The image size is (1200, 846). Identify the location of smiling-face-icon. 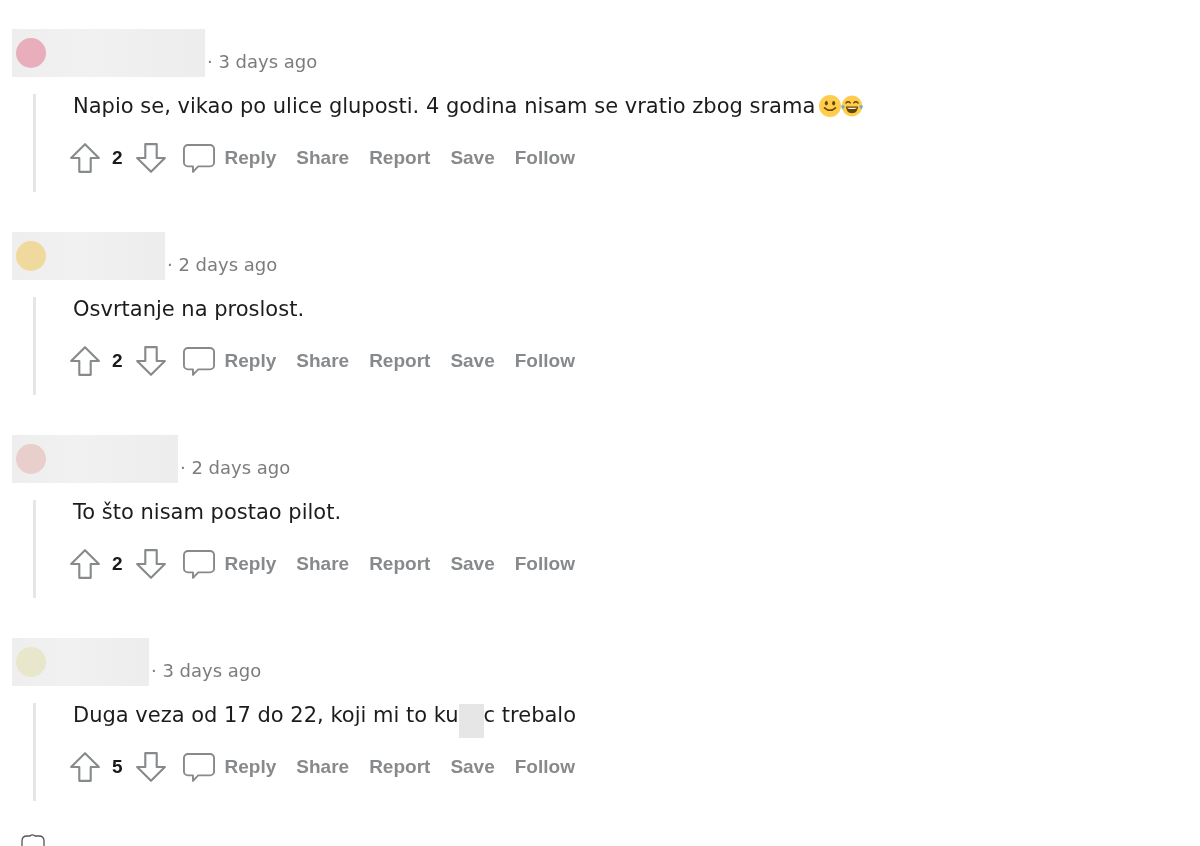
(830, 106).